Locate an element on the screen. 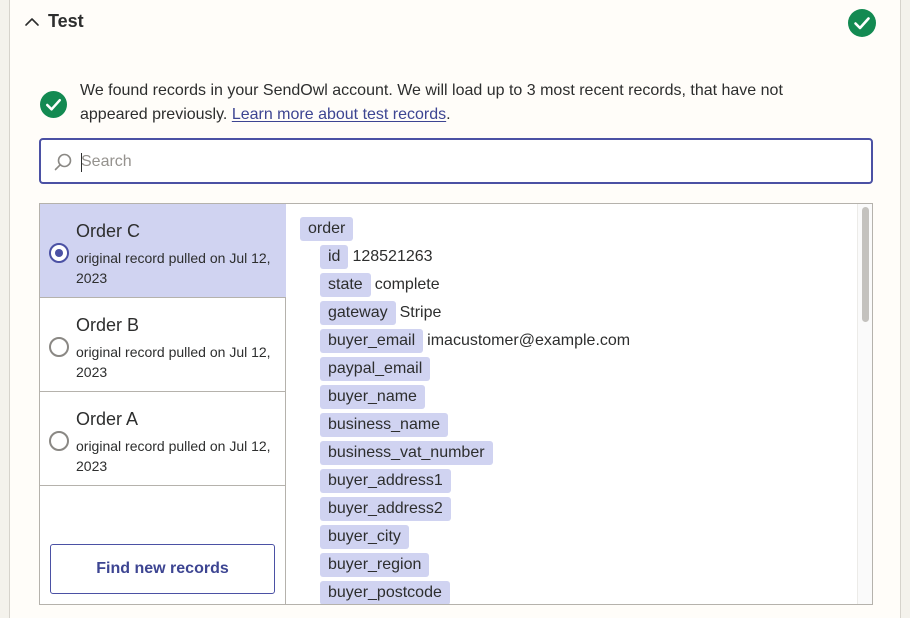 This screenshot has width=910, height=618. record-name: Order C is located at coordinates (108, 231).